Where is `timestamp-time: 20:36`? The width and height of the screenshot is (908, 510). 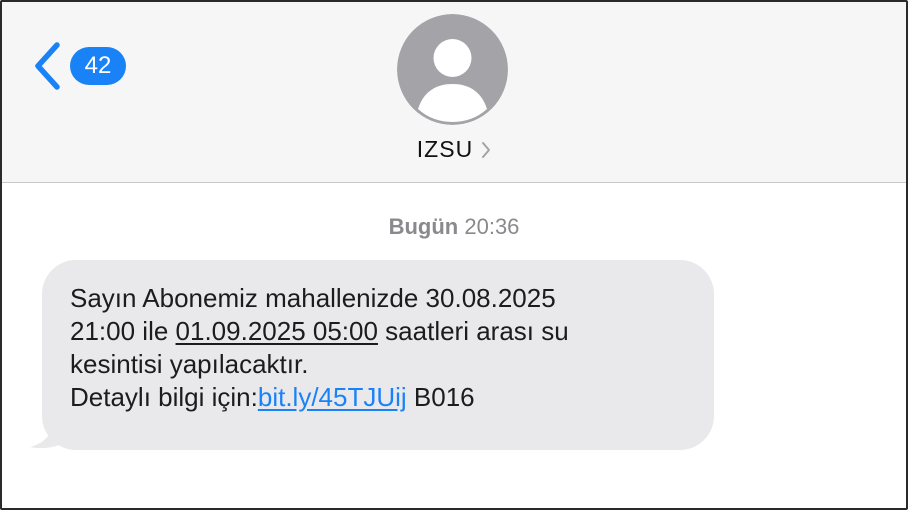 timestamp-time: 20:36 is located at coordinates (492, 226).